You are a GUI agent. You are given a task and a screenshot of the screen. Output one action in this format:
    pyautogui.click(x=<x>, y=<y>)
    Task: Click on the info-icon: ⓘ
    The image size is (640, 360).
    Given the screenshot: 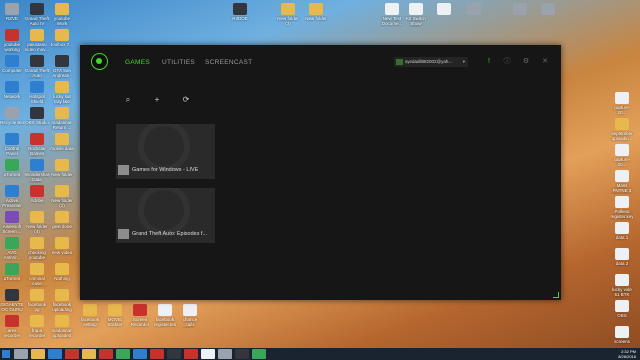 What is the action you would take?
    pyautogui.click(x=507, y=61)
    